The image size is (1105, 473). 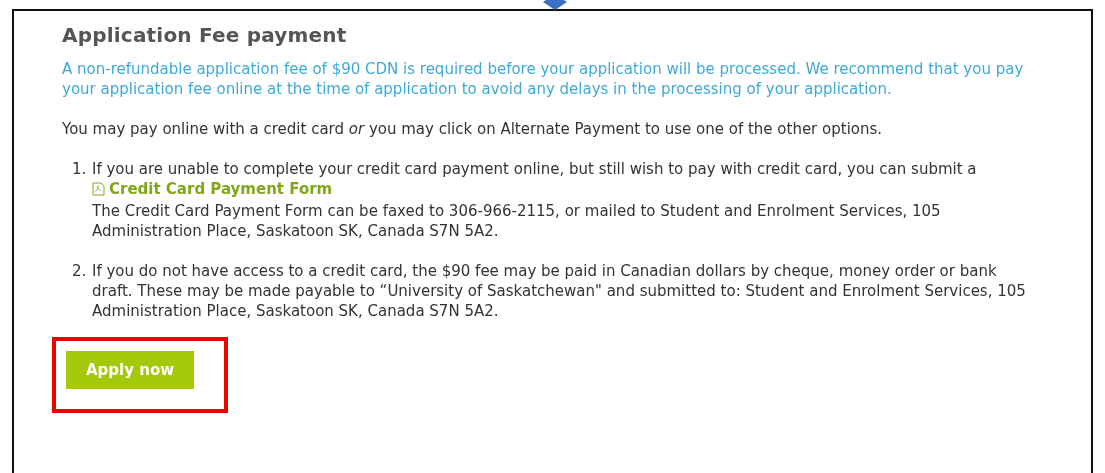 What do you see at coordinates (205, 35) in the screenshot?
I see `section-title: Application Fee payment` at bounding box center [205, 35].